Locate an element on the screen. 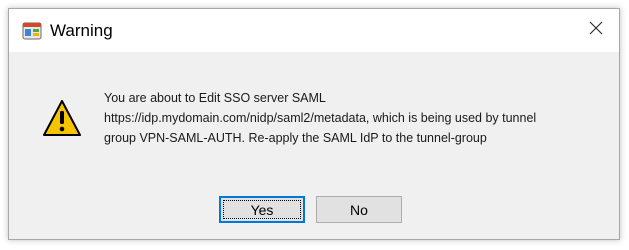 The height and width of the screenshot is (250, 629). close-icon is located at coordinates (596, 30).